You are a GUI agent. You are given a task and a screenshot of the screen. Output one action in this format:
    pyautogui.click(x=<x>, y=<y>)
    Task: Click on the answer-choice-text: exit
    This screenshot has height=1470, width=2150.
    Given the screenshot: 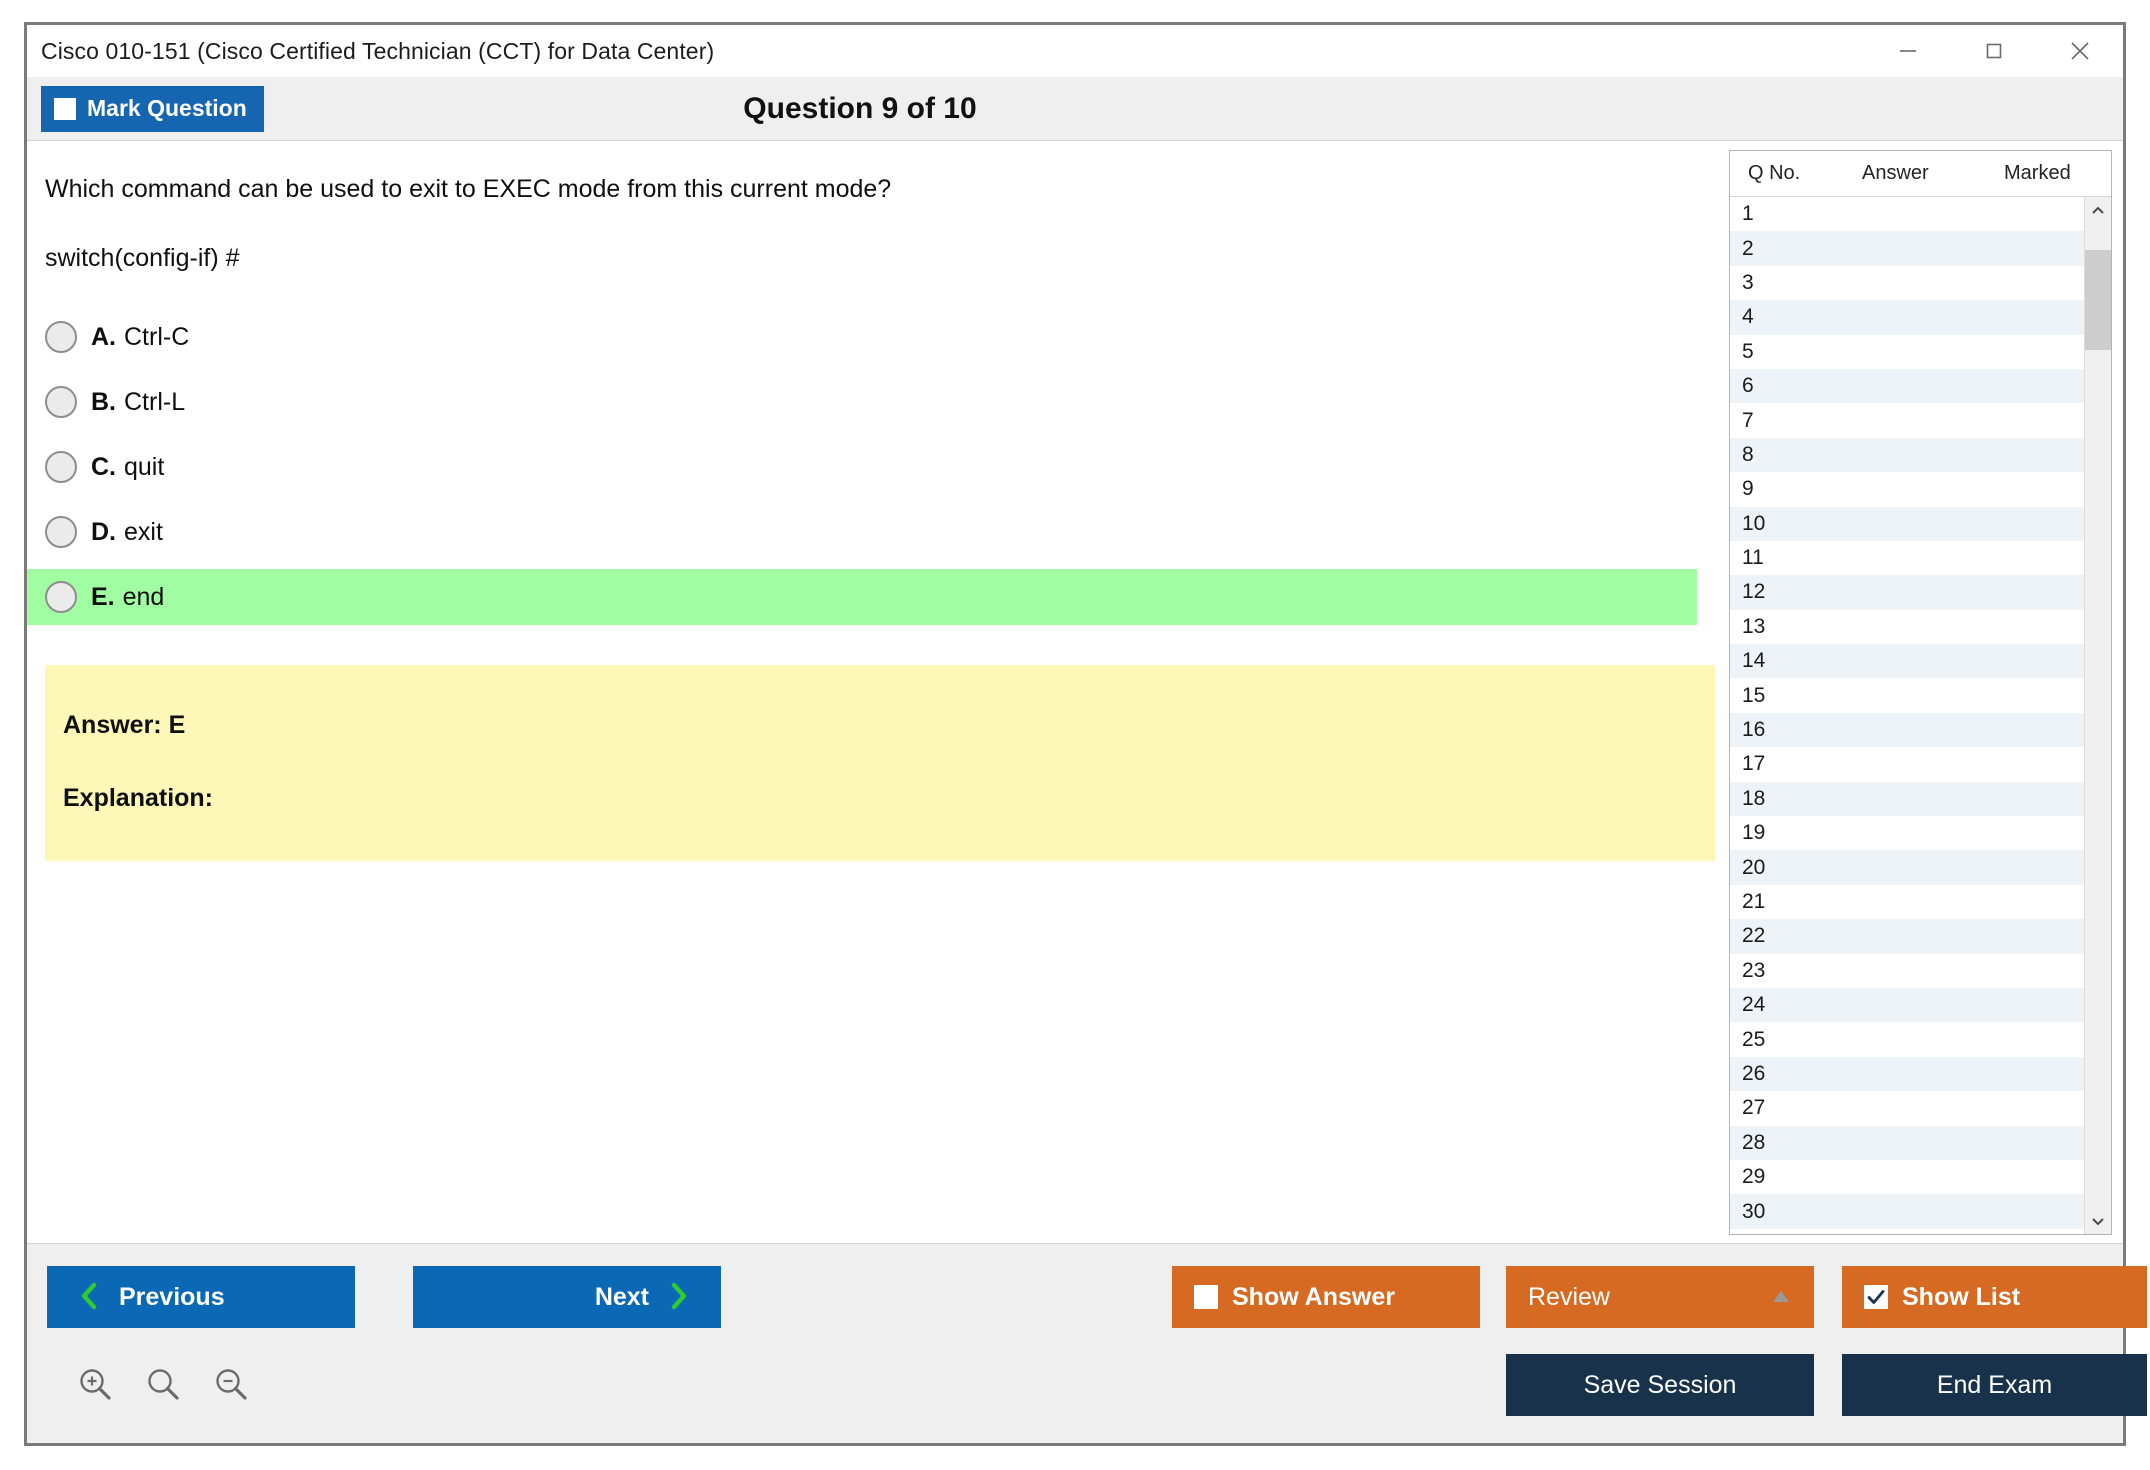 What is the action you would take?
    pyautogui.click(x=143, y=531)
    